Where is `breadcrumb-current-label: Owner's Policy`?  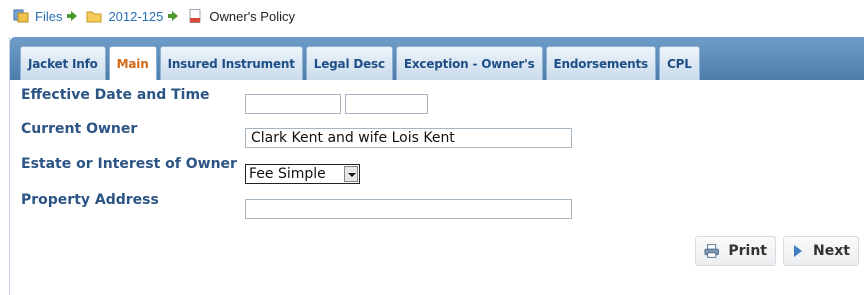 breadcrumb-current-label: Owner's Policy is located at coordinates (252, 16).